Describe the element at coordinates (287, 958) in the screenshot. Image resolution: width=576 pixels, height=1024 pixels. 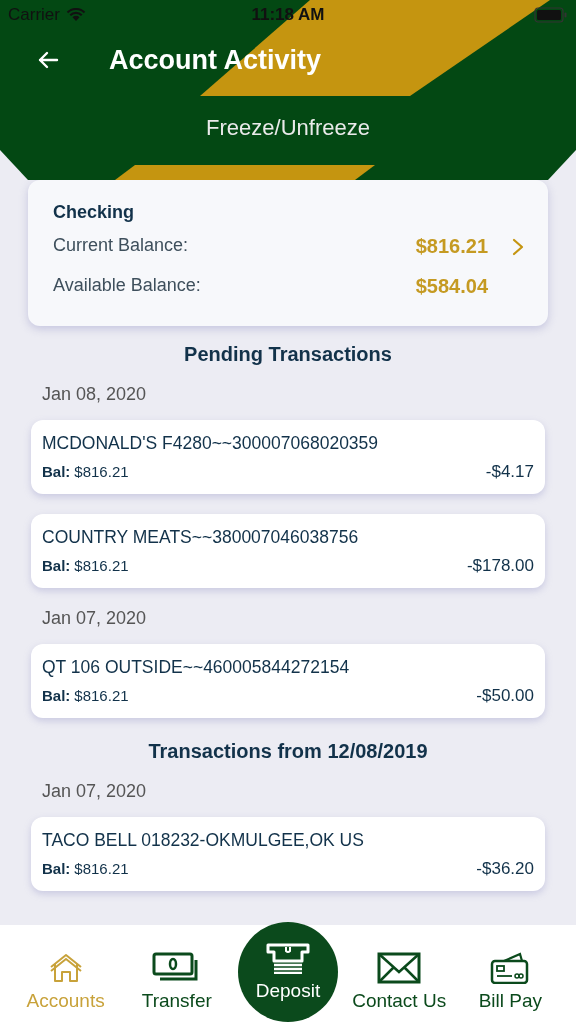
I see `cash-slot-icon` at that location.